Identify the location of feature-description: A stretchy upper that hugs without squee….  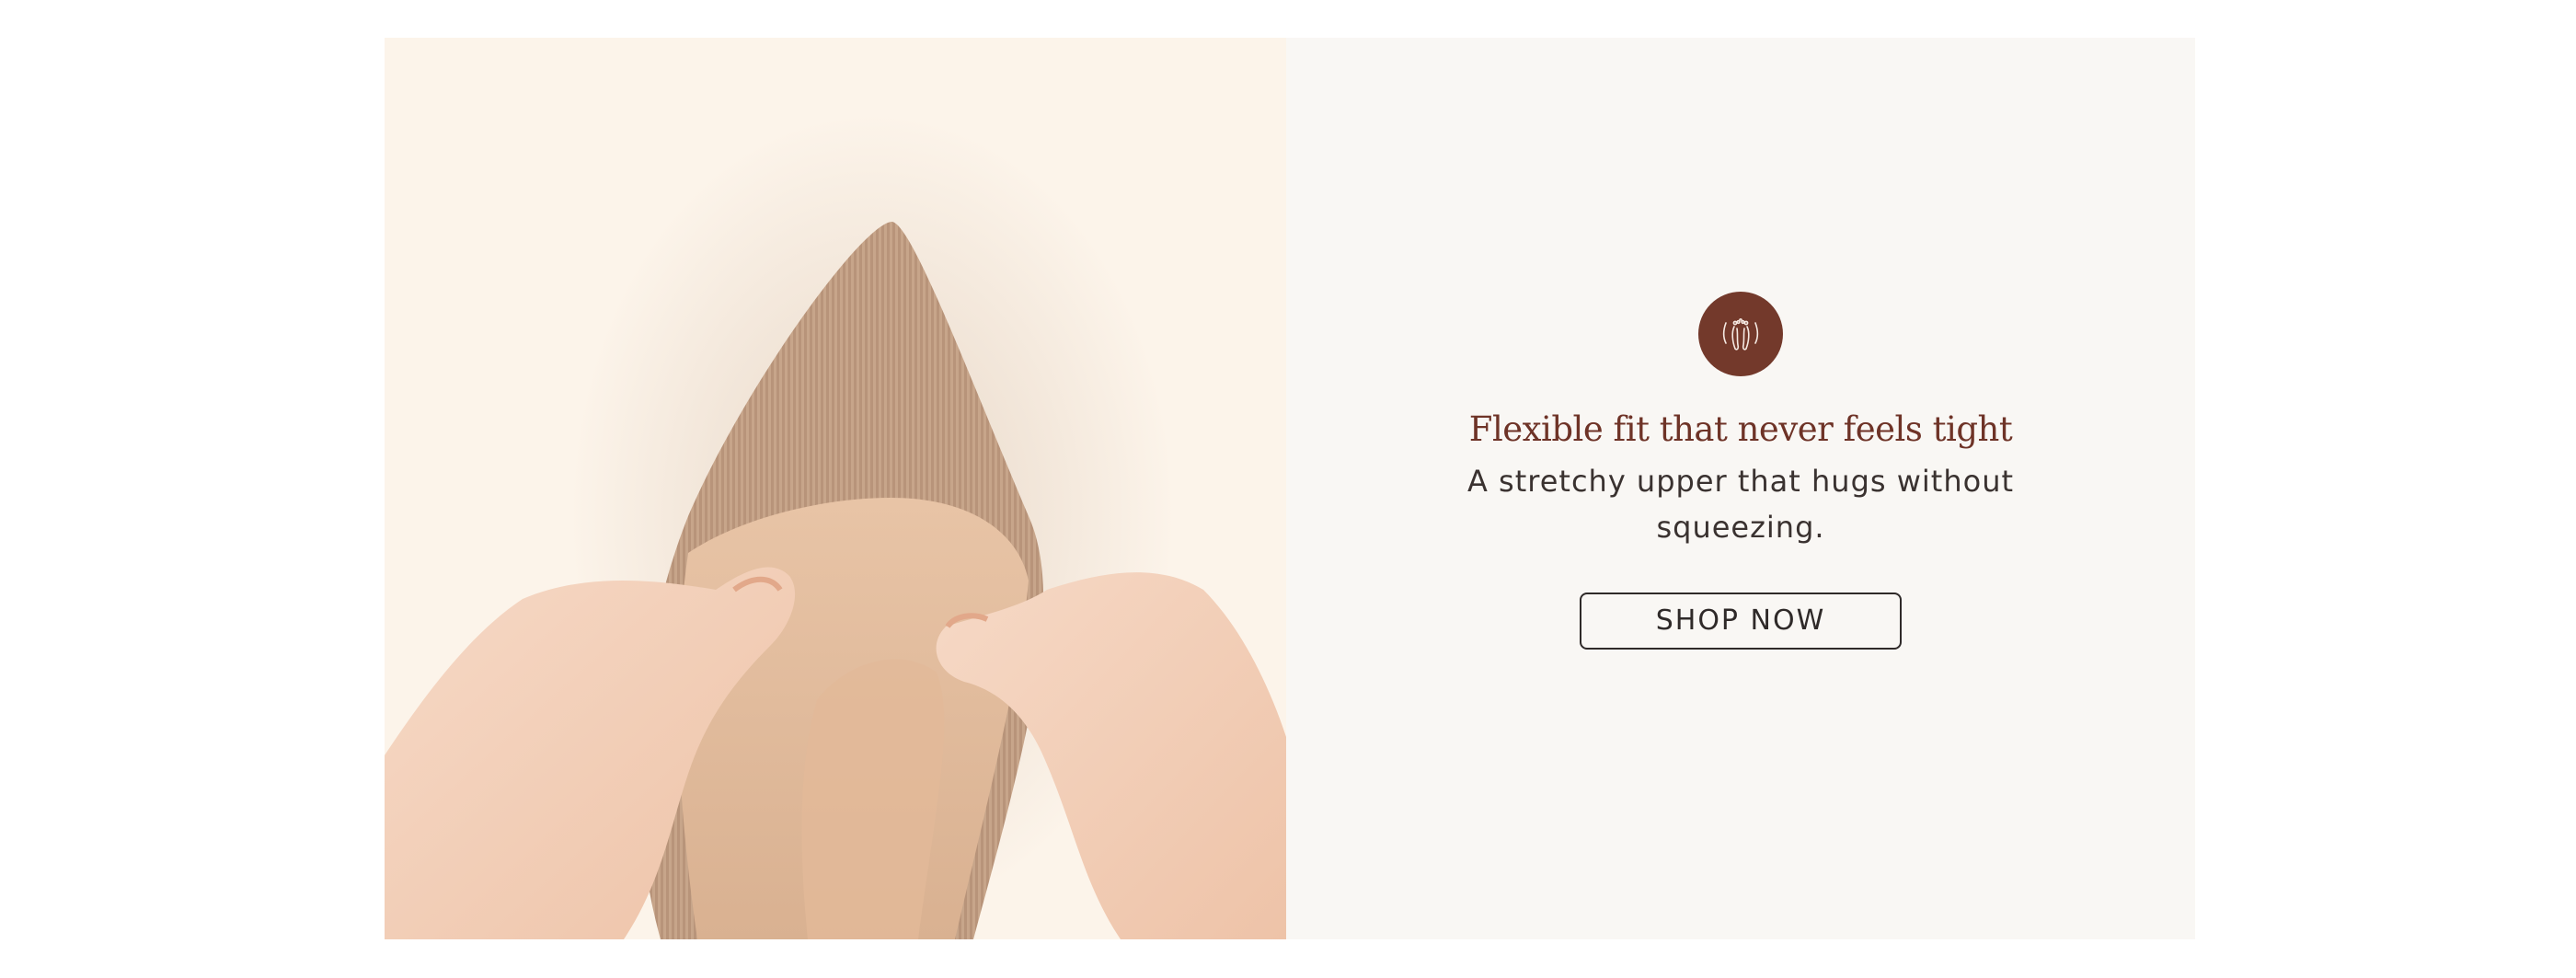
(1740, 504).